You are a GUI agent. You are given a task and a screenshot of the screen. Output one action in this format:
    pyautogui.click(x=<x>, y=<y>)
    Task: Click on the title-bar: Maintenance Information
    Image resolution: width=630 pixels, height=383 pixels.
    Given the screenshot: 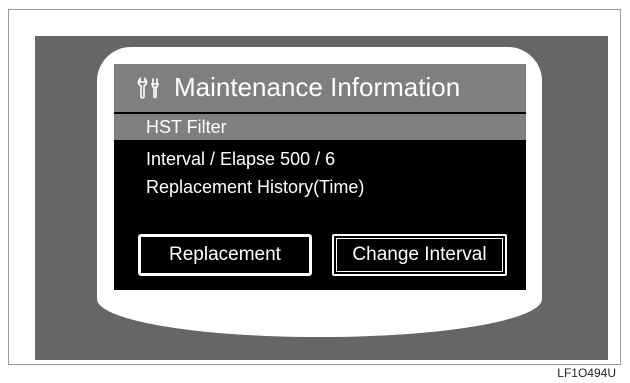 What is the action you would take?
    pyautogui.click(x=320, y=88)
    